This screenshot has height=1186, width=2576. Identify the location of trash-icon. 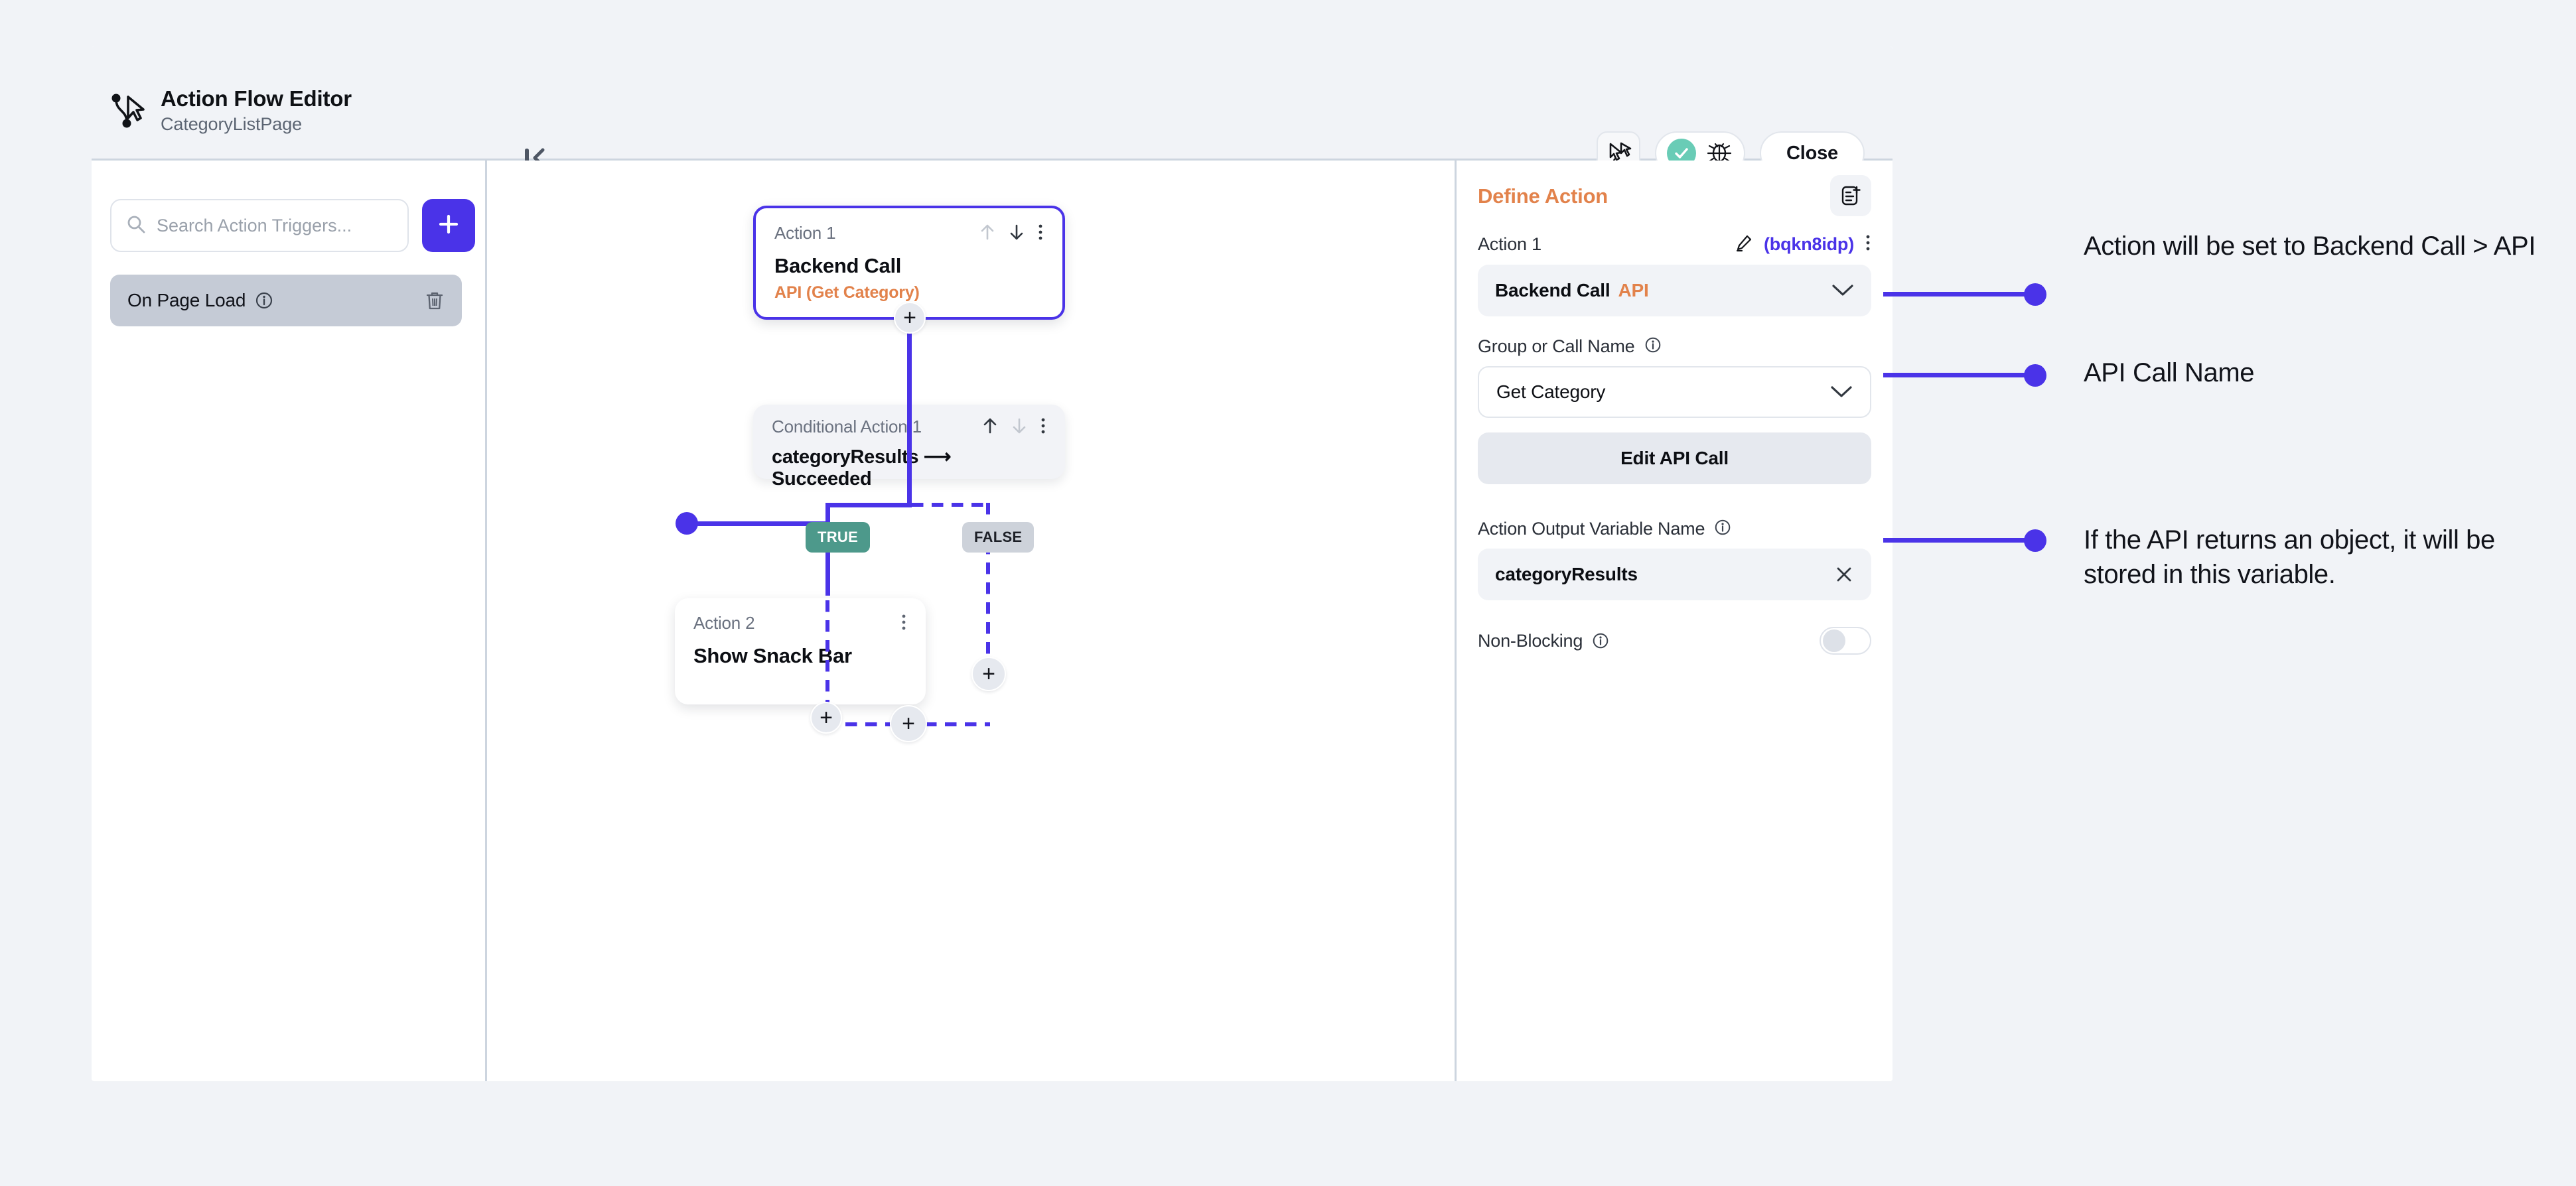
(435, 300).